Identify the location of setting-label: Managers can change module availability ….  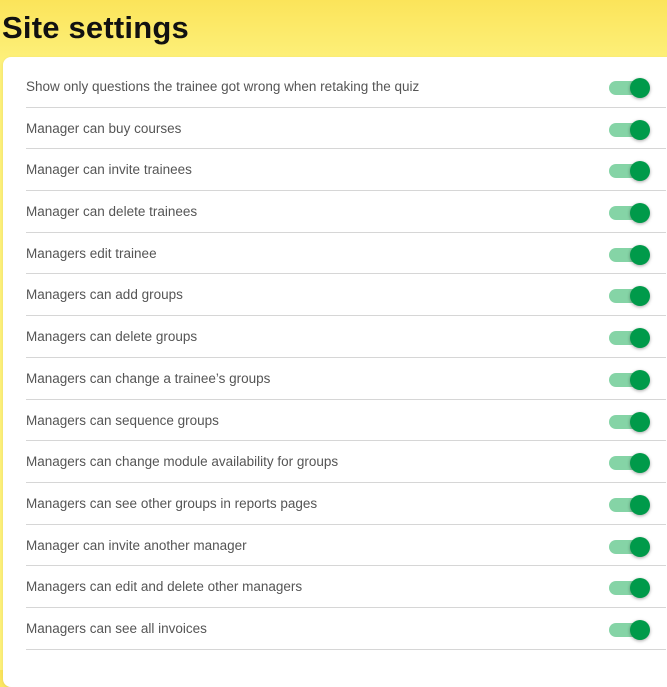
(182, 462).